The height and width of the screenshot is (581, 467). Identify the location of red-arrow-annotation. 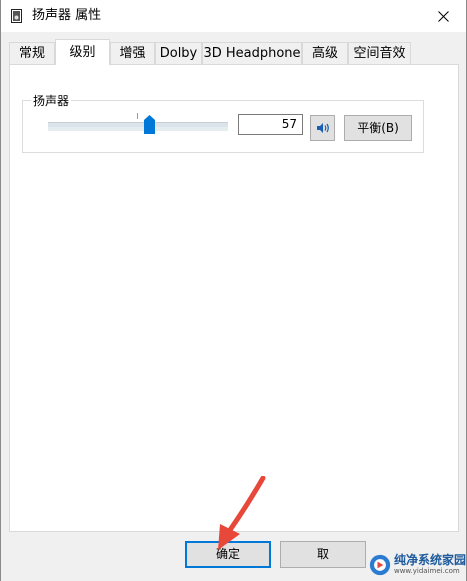
(242, 513).